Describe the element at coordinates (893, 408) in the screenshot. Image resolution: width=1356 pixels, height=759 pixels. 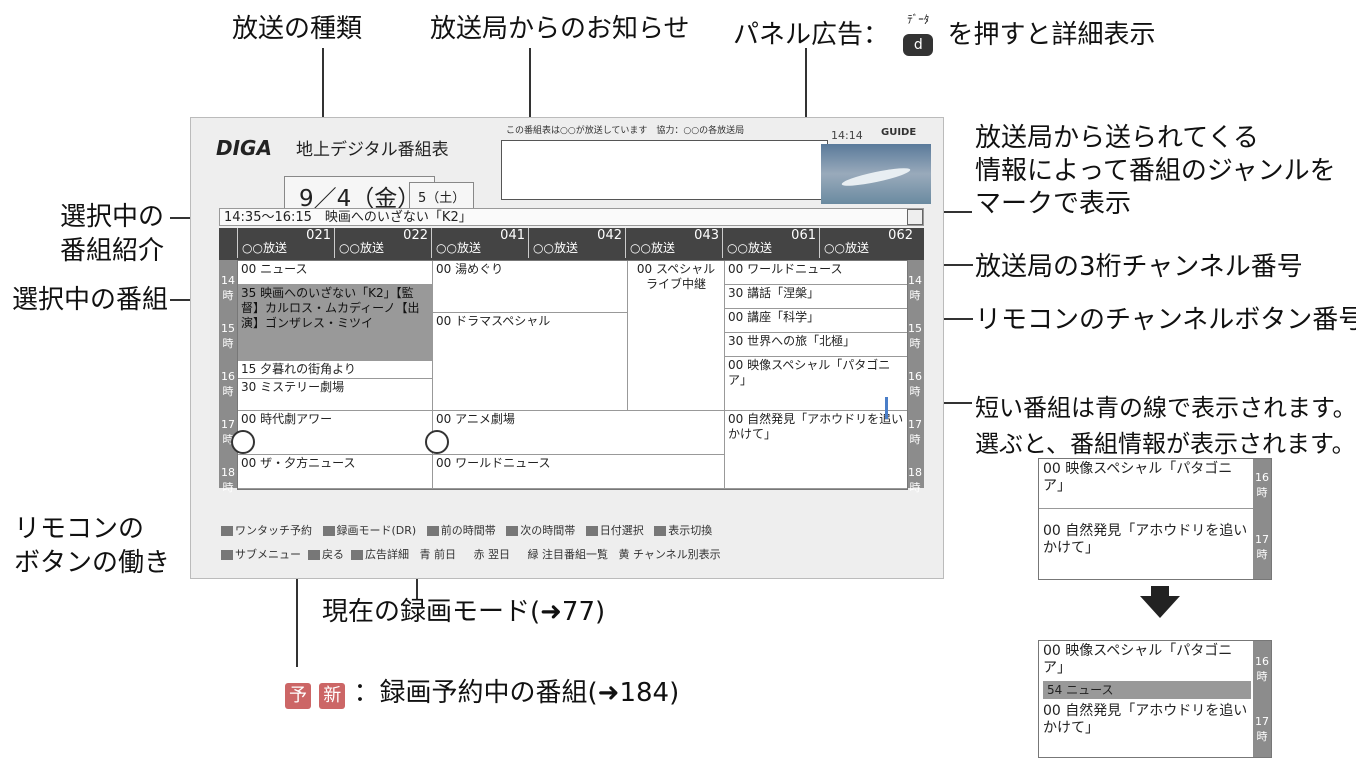
I see `short-program-blue-line` at that location.